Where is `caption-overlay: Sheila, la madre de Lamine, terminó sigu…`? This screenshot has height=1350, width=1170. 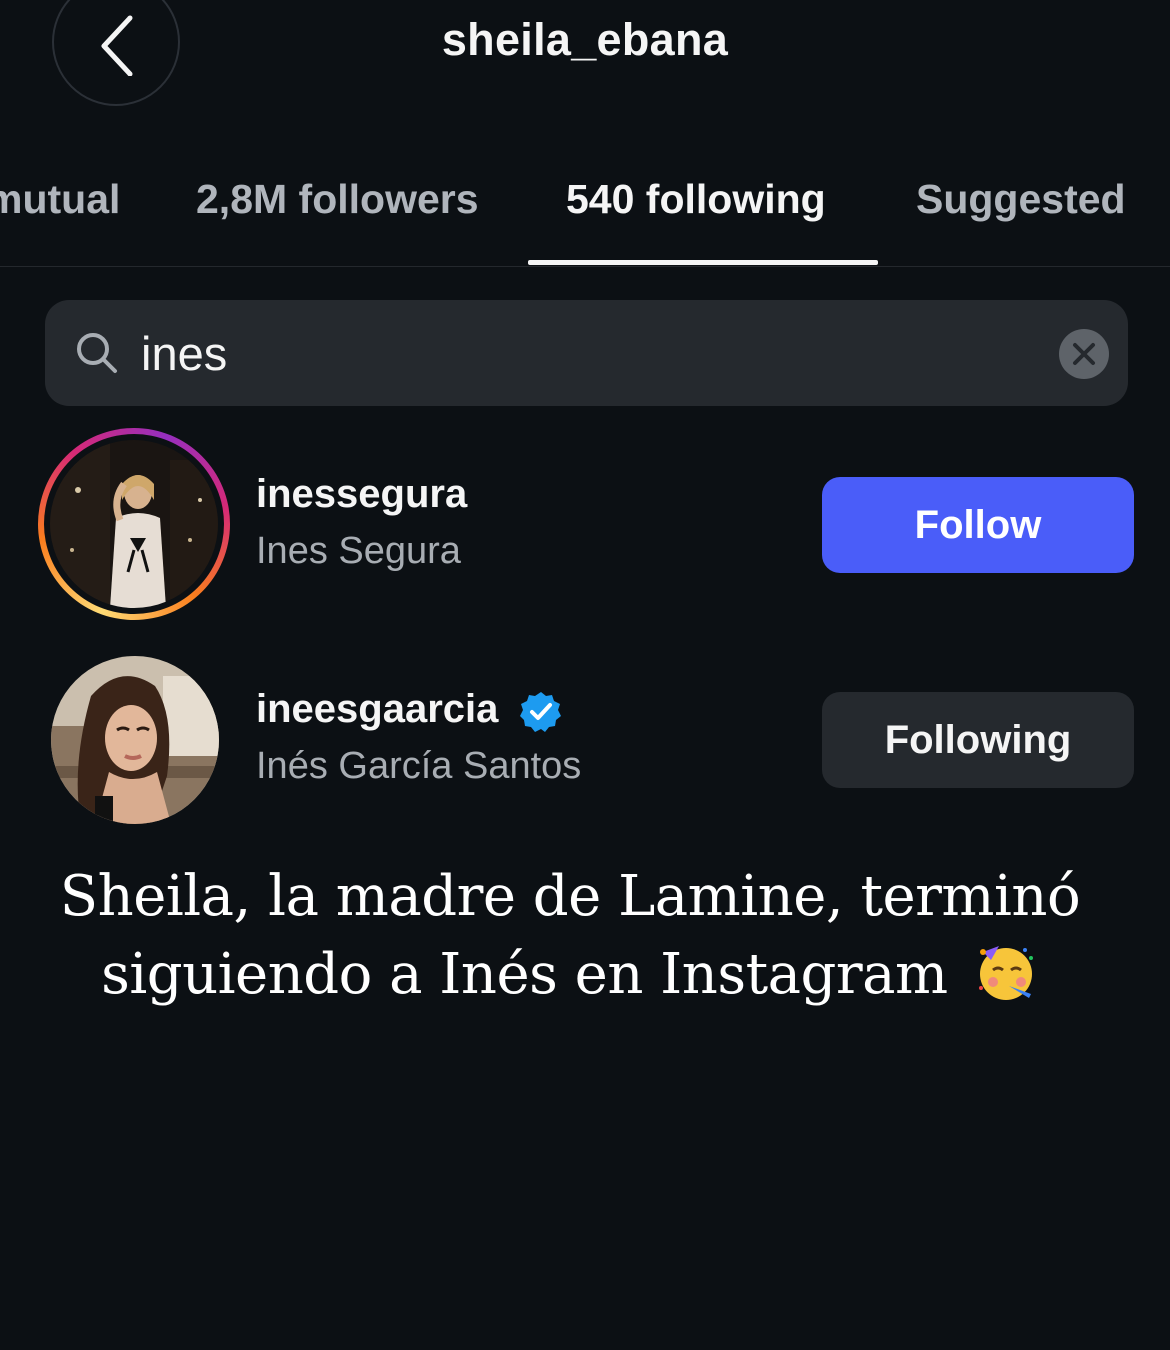
caption-overlay: Sheila, la madre de Lamine, terminó sigu… is located at coordinates (550, 936).